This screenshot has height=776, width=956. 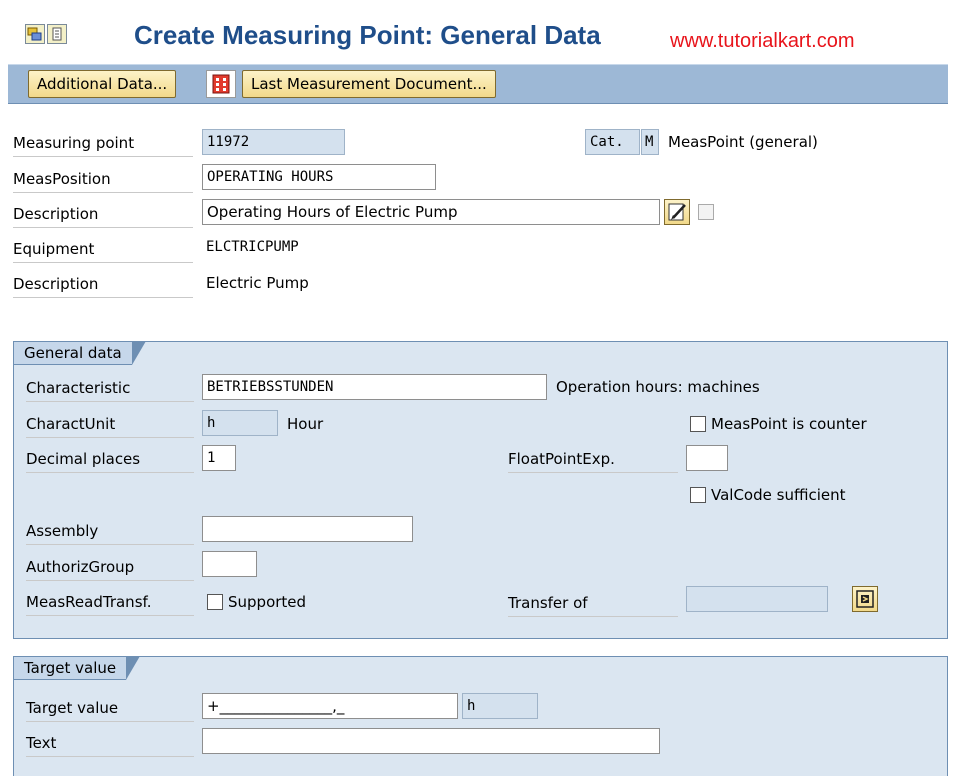 I want to click on meas-read-transf-label: MeasReadTransf., so click(x=110, y=602).